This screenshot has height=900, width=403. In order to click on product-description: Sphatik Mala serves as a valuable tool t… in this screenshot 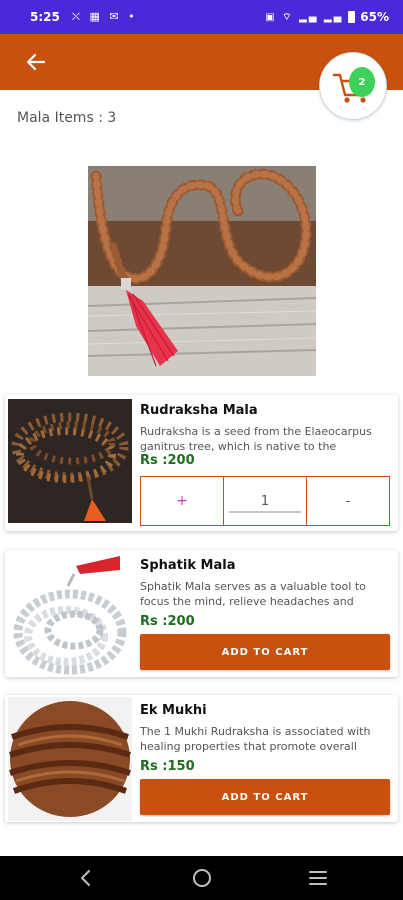, I will do `click(253, 594)`.